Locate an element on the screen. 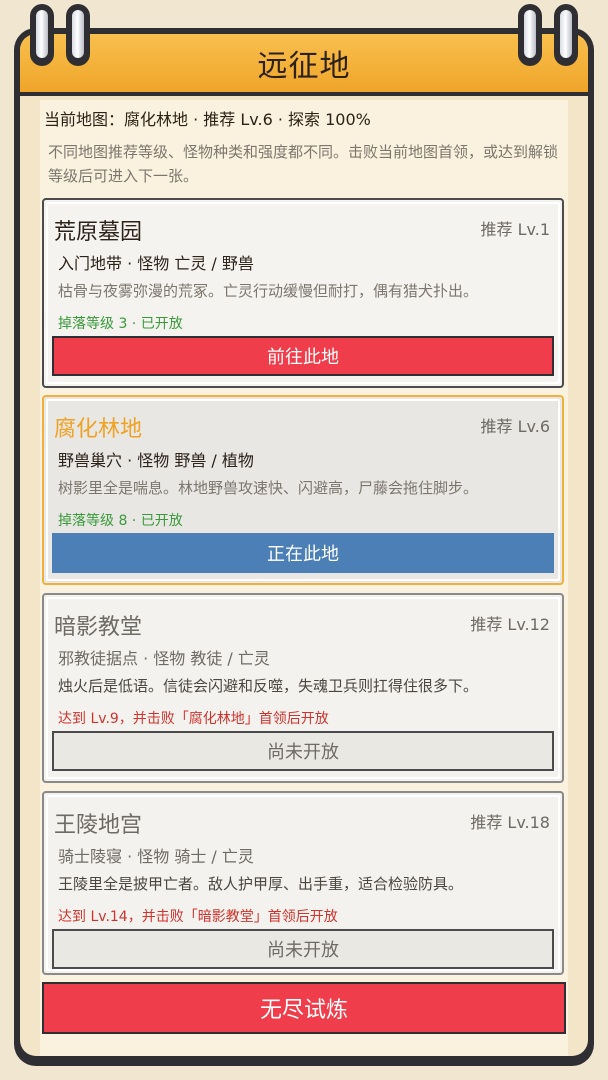 This screenshot has height=1080, width=608. map-name: 暗影教堂 is located at coordinates (98, 627).